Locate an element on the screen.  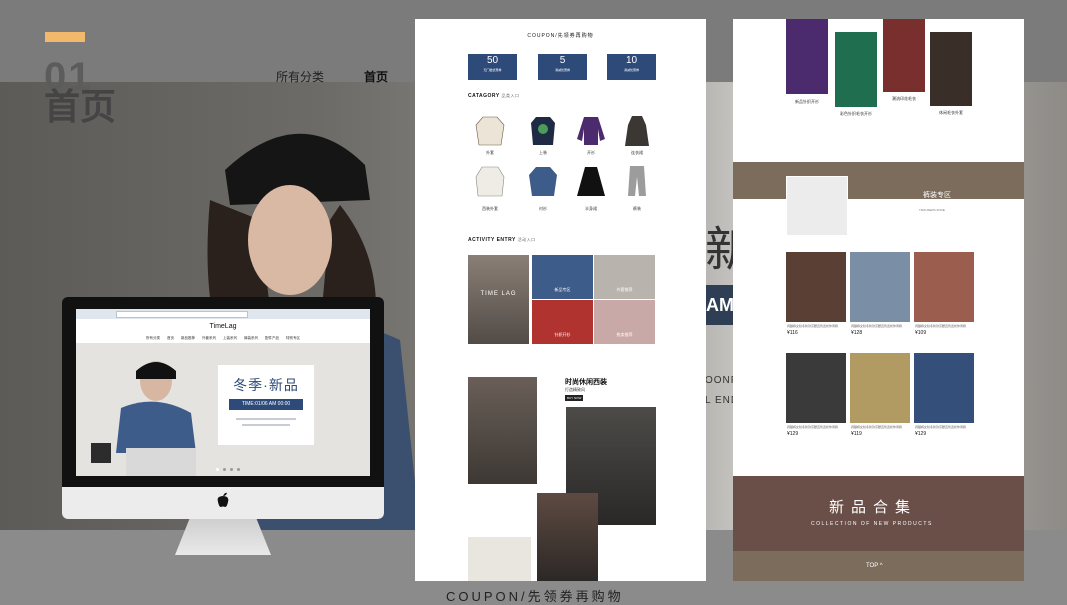
site-nav-item: 新品推荐 is located at coordinates (188, 338).